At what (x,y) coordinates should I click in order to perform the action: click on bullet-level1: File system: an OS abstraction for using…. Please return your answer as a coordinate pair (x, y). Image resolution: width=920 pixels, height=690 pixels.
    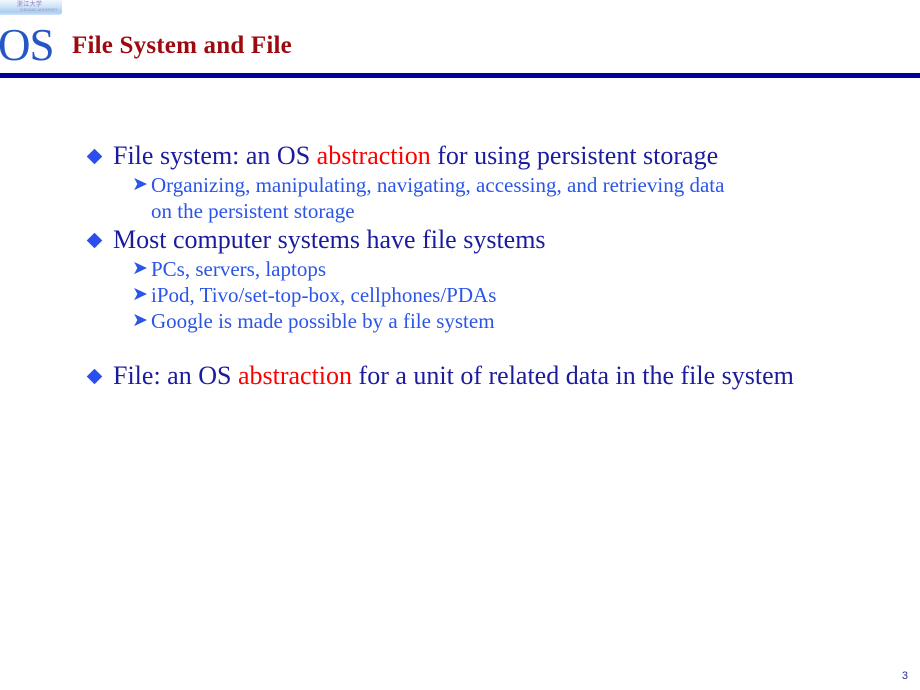
    Looking at the image, I should click on (487, 156).